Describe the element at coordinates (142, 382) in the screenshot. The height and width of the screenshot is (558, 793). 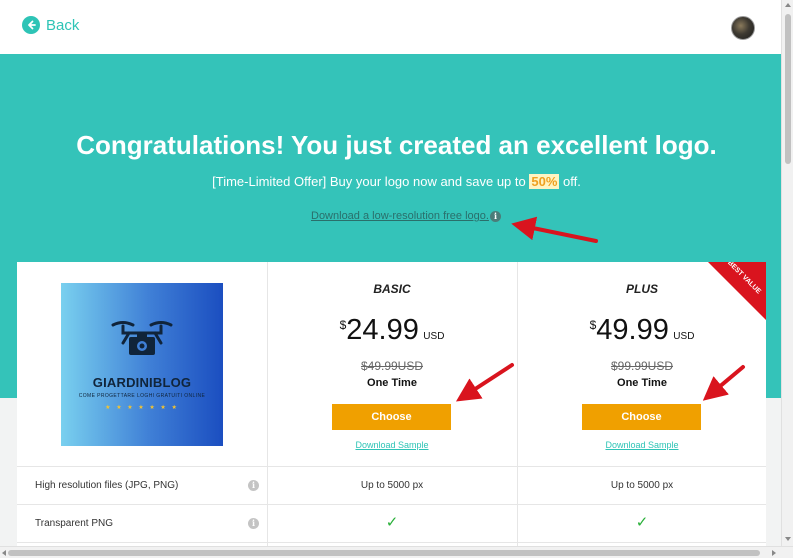
I see `logo-name: GIARDINIBLOG` at that location.